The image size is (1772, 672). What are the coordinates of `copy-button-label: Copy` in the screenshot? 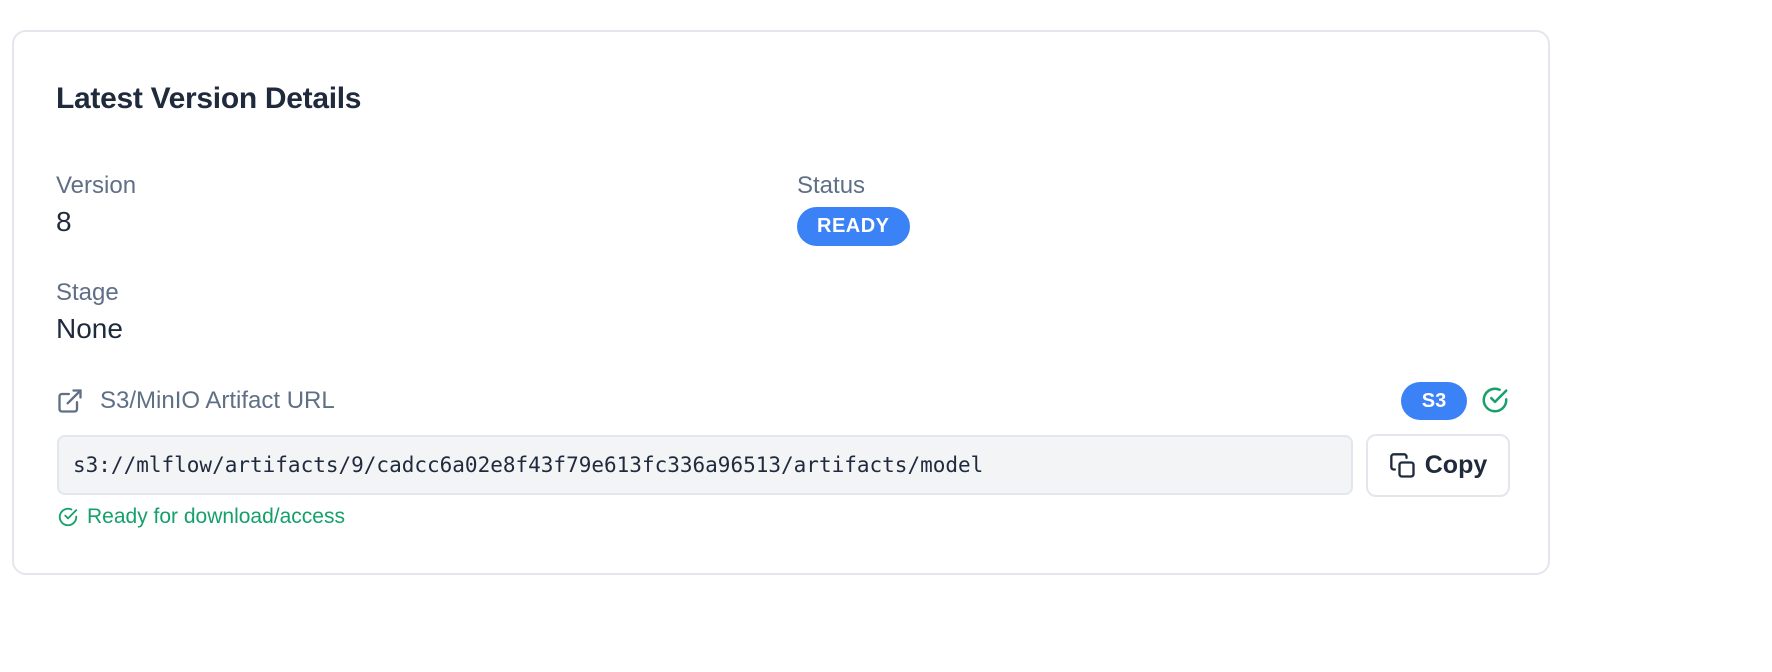 It's located at (1456, 465).